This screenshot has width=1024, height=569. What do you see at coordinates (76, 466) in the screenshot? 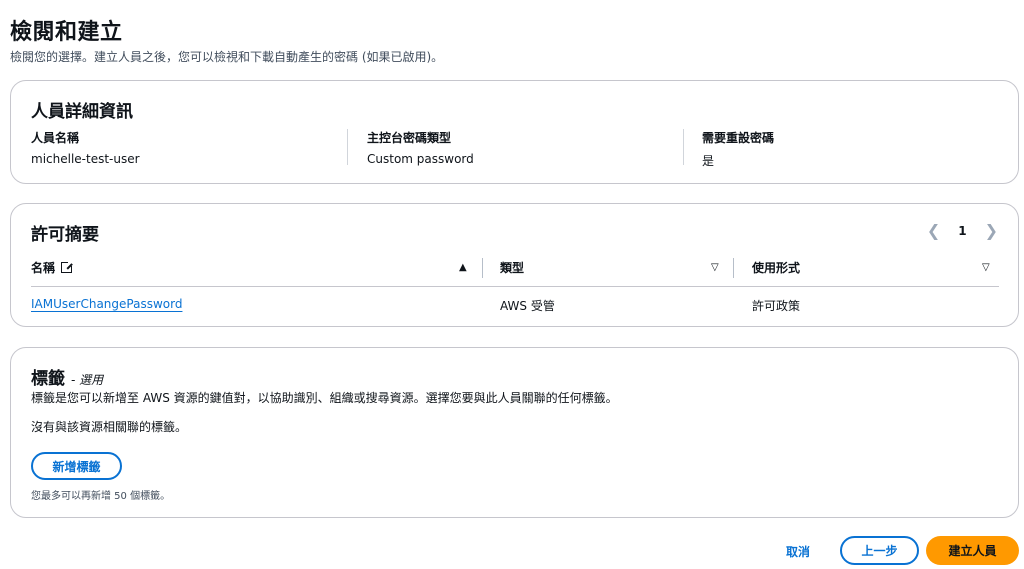
I see `add-tag-button: 新增標籤` at bounding box center [76, 466].